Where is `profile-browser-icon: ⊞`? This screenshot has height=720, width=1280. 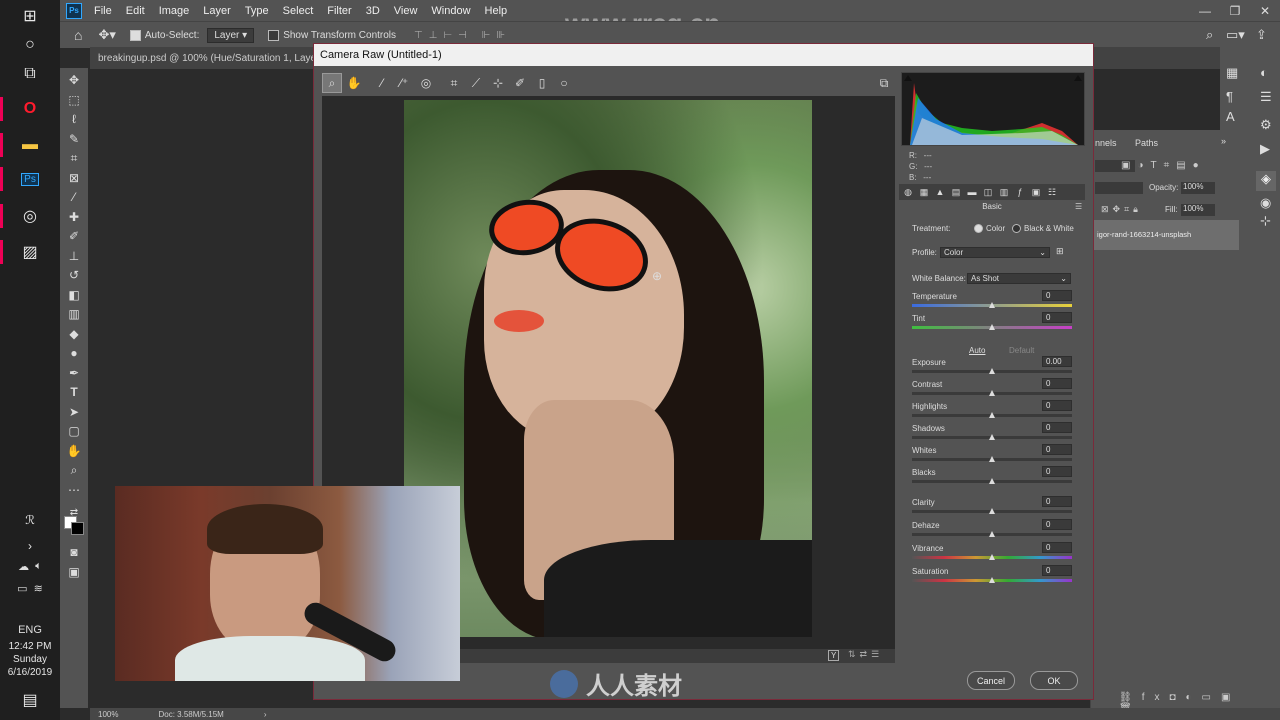 profile-browser-icon: ⊞ is located at coordinates (1060, 251).